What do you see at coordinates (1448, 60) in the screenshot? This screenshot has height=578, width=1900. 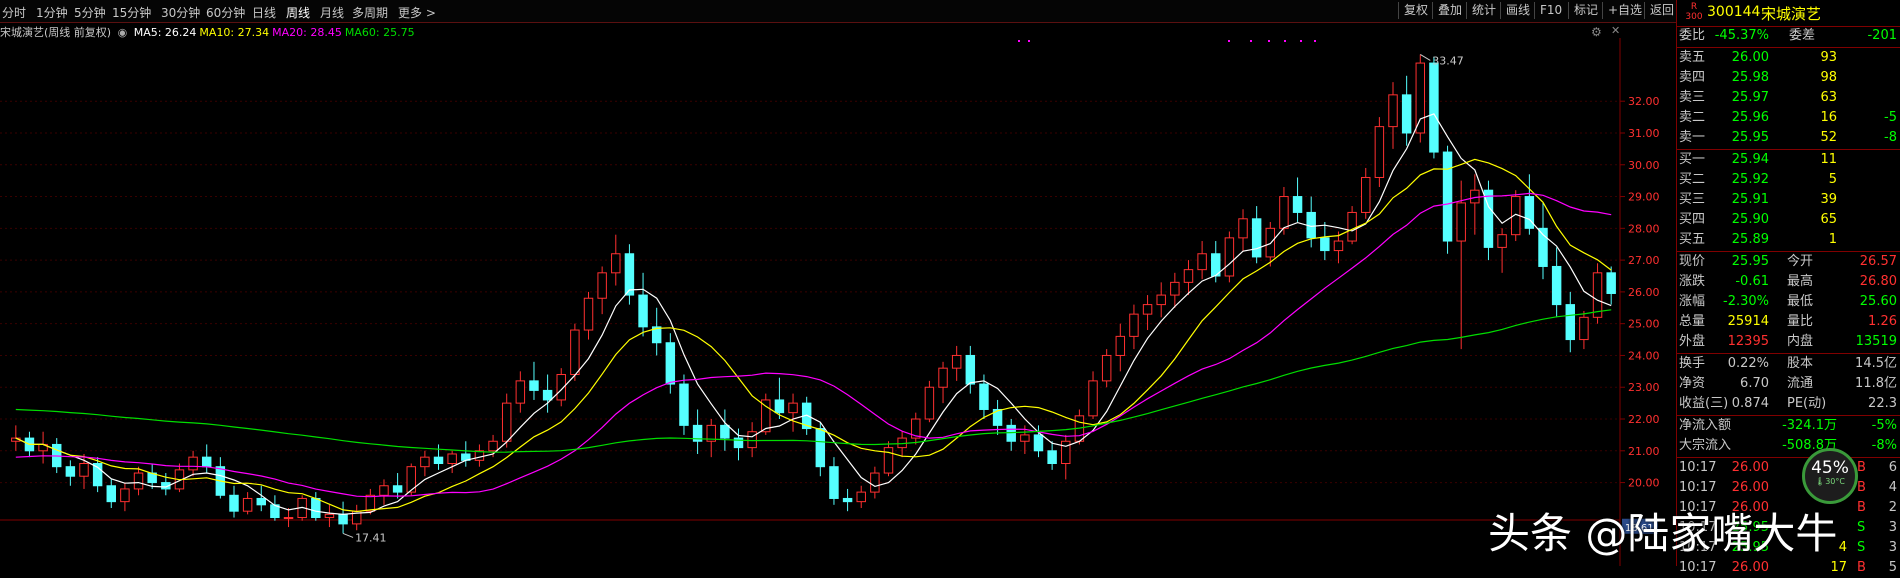 I see `high-price-label: 33.47` at bounding box center [1448, 60].